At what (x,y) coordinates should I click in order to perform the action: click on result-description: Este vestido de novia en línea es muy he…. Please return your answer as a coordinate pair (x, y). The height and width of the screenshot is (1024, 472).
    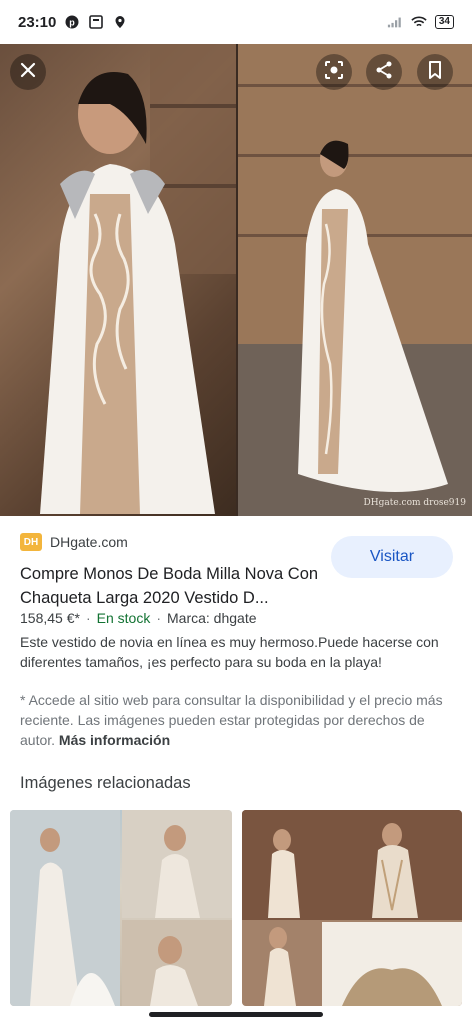
    Looking at the image, I should click on (229, 652).